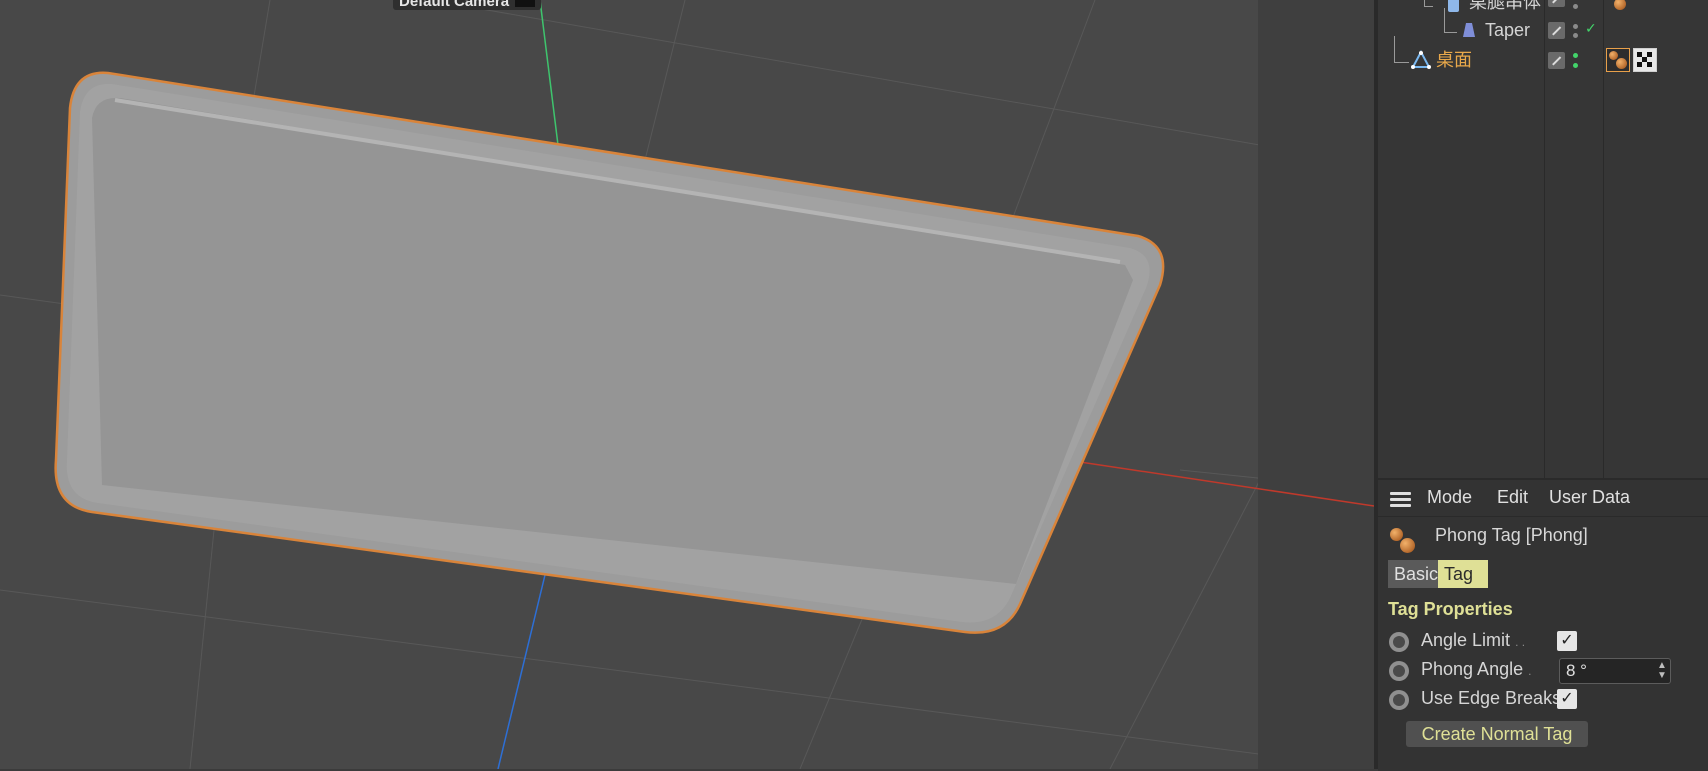 The image size is (1708, 771). What do you see at coordinates (1316, 384) in the screenshot?
I see `viewport-shade` at bounding box center [1316, 384].